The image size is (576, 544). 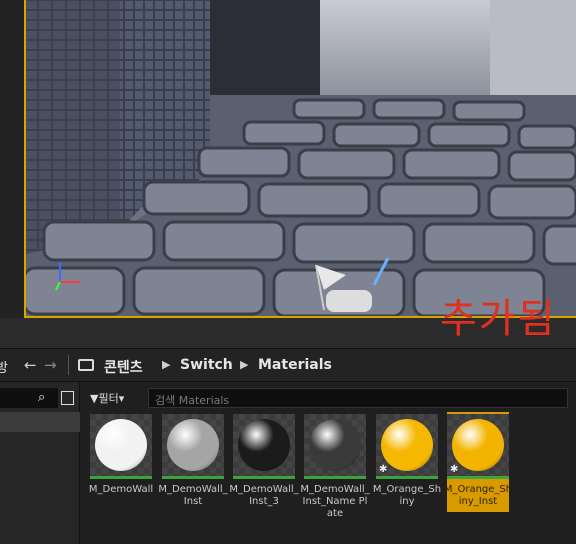 What do you see at coordinates (193, 495) in the screenshot?
I see `asset-name: M_DemoWall_Inst` at bounding box center [193, 495].